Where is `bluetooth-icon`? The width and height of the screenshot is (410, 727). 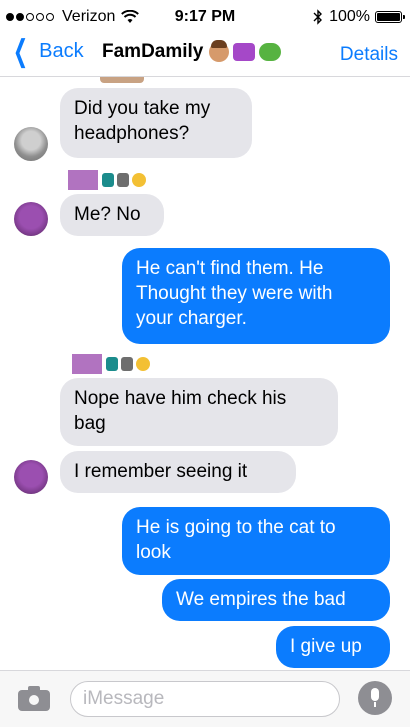 bluetooth-icon is located at coordinates (318, 17).